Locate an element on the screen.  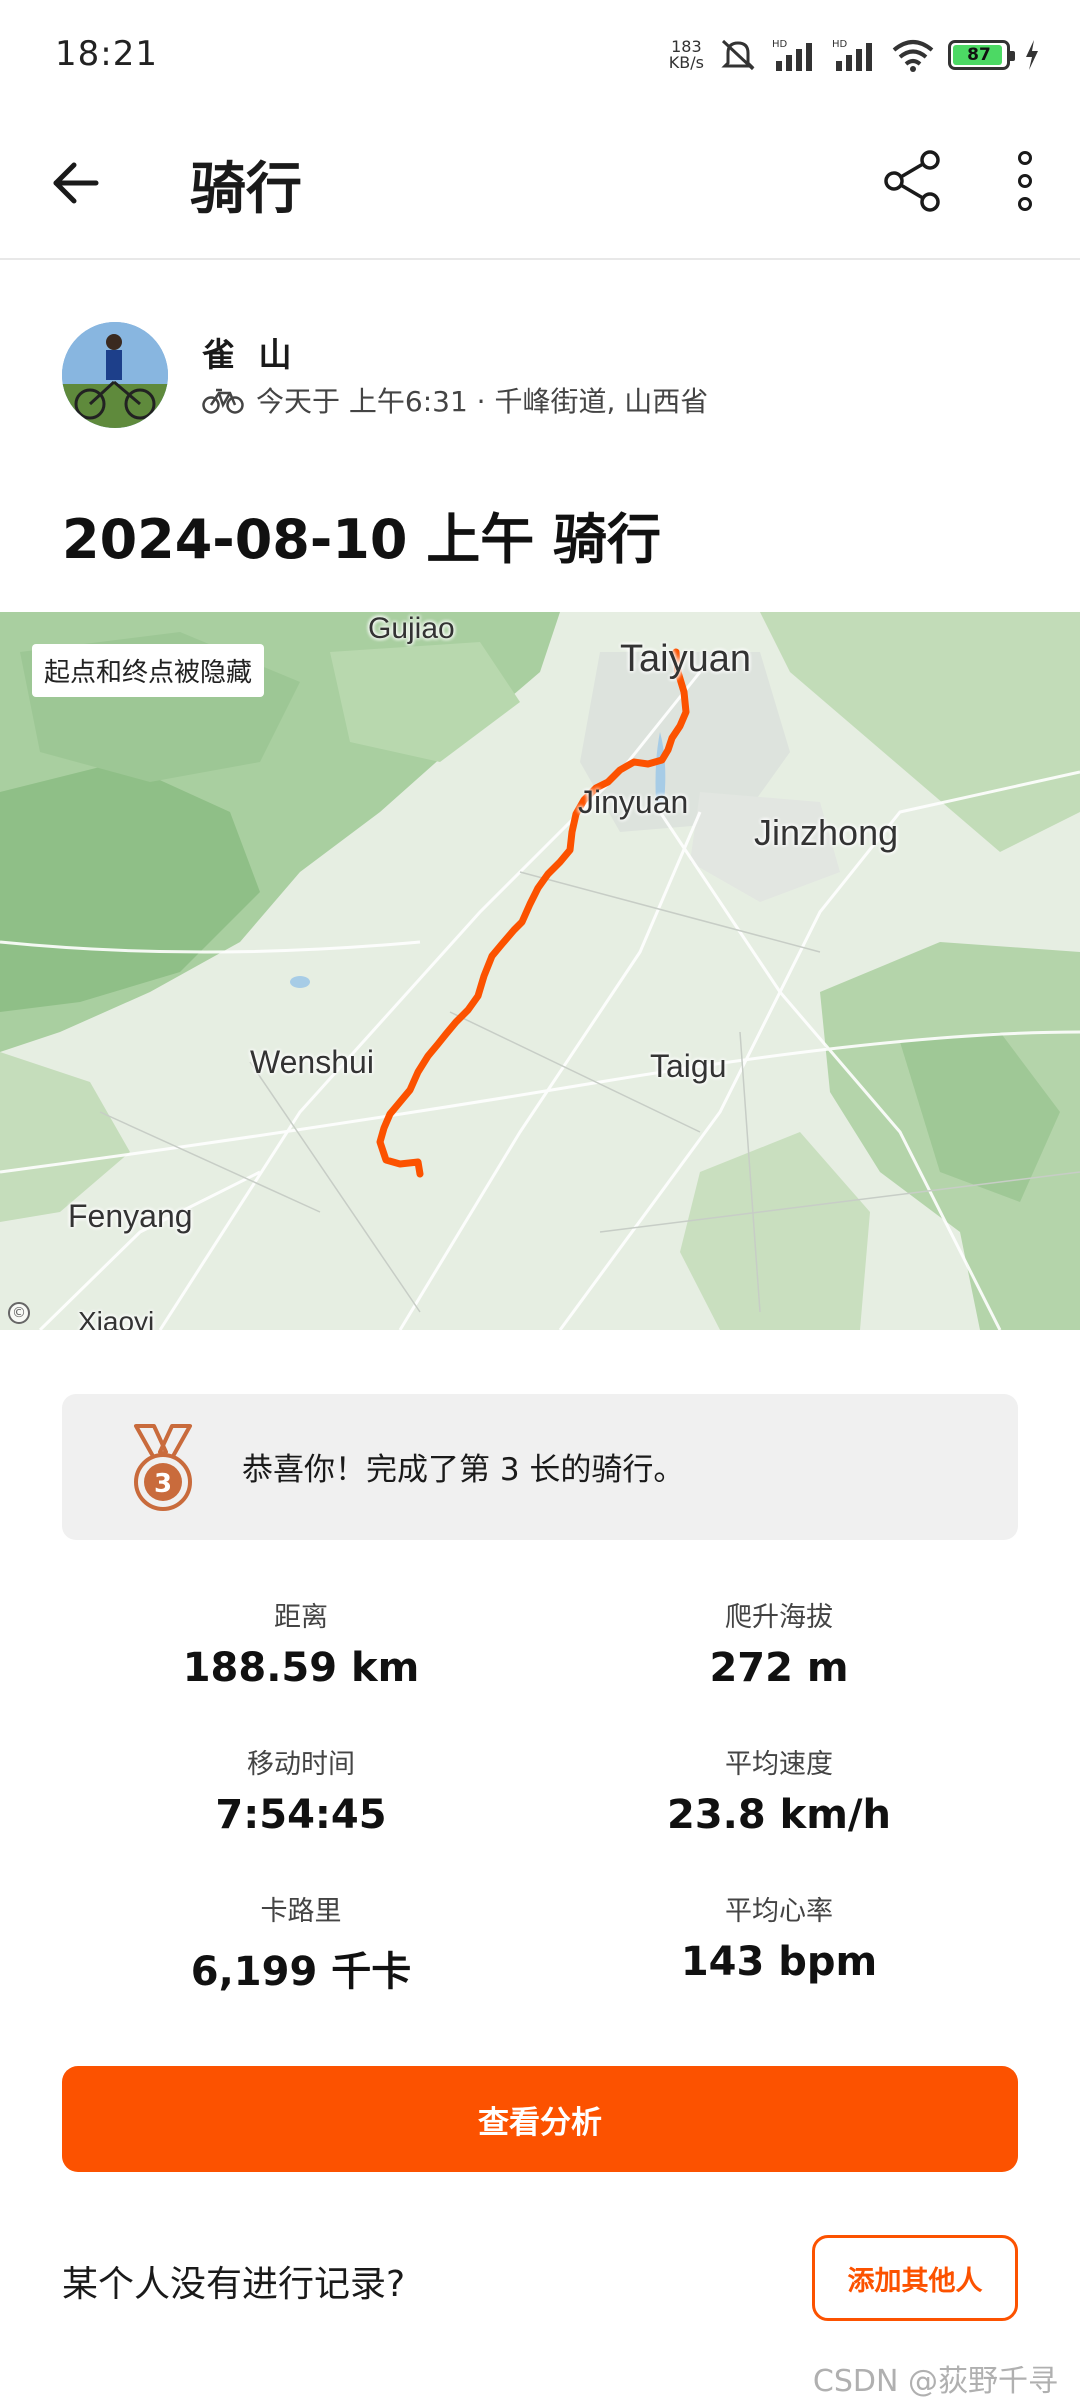
status-bar: 18:21 183 KB/s HD HD 87 is located at coordinates (540, 55).